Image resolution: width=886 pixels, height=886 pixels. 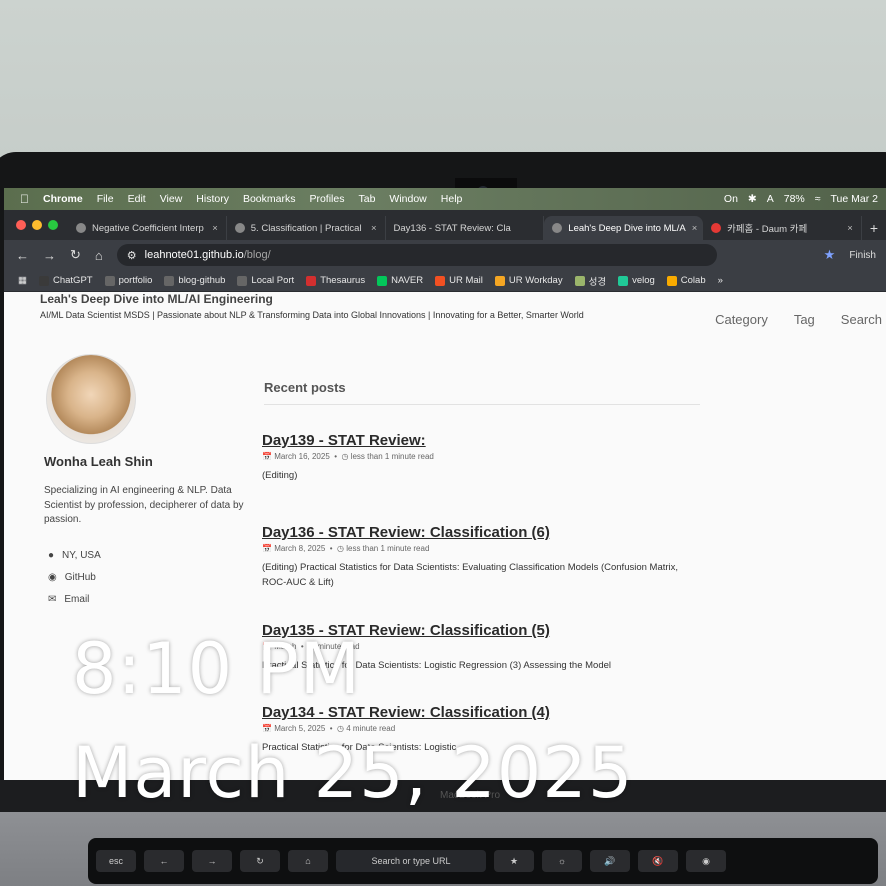 I want to click on tab-negative-coefficient: Negative Coefficient Interp ×, so click(x=147, y=228).